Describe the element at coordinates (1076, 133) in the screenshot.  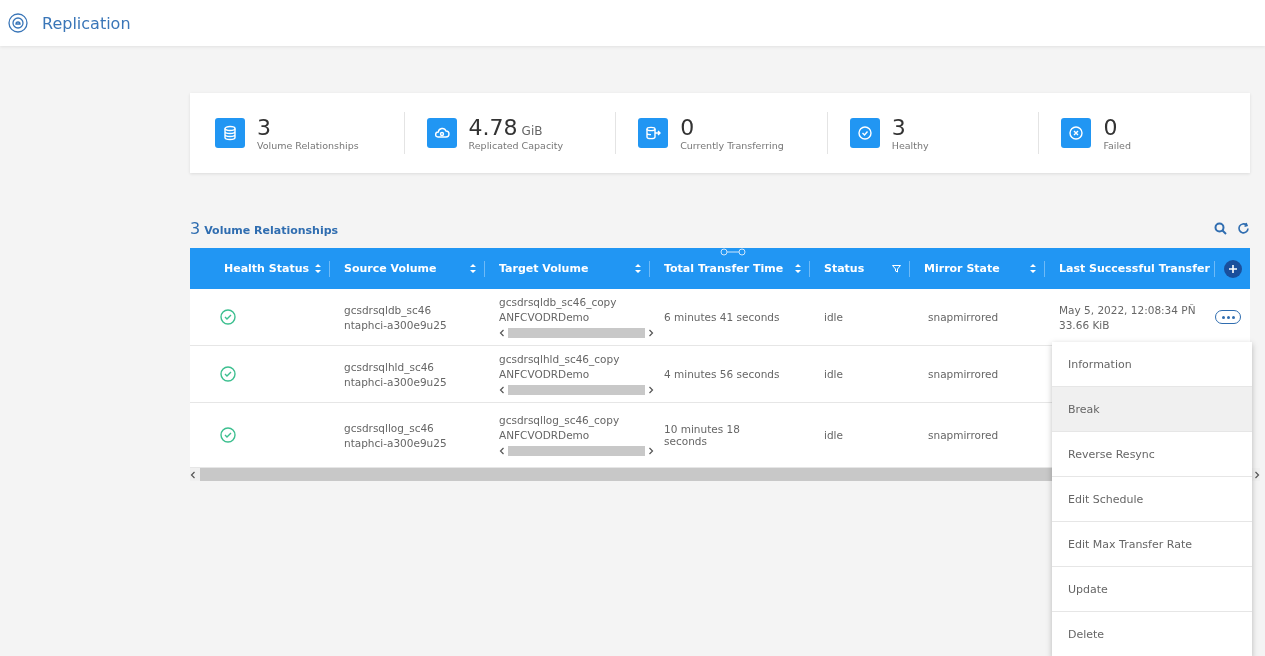
I see `x-circle-icon` at that location.